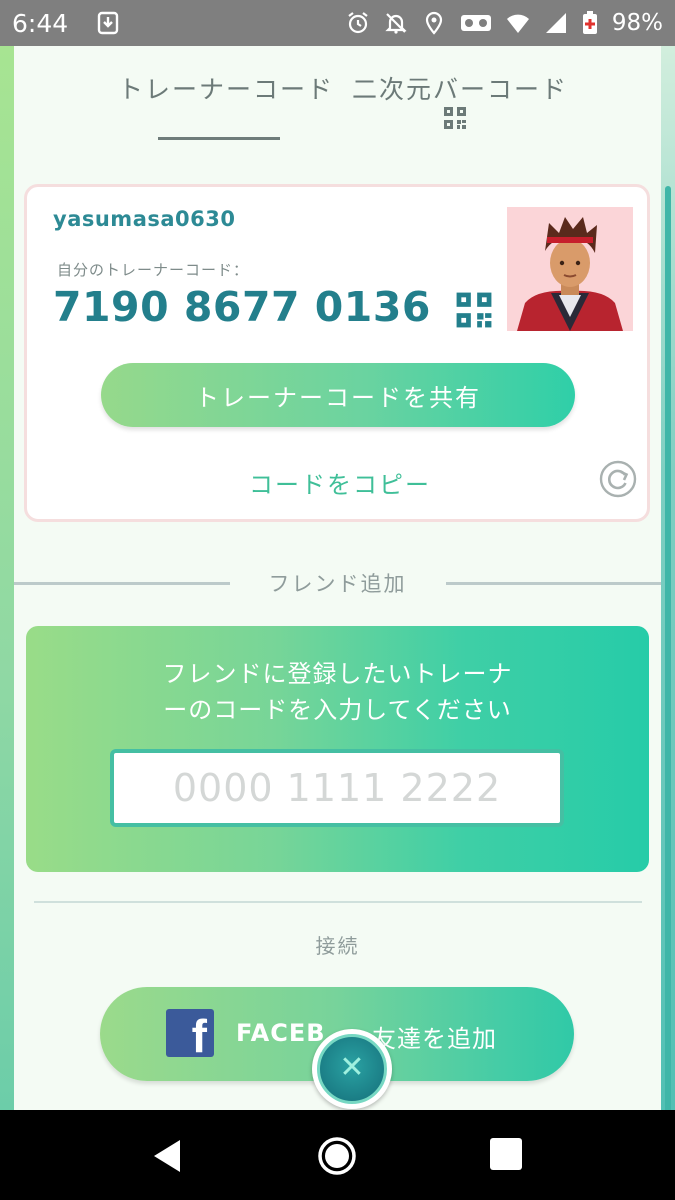 This screenshot has width=675, height=1200. What do you see at coordinates (517, 23) in the screenshot?
I see `wifi-icon` at bounding box center [517, 23].